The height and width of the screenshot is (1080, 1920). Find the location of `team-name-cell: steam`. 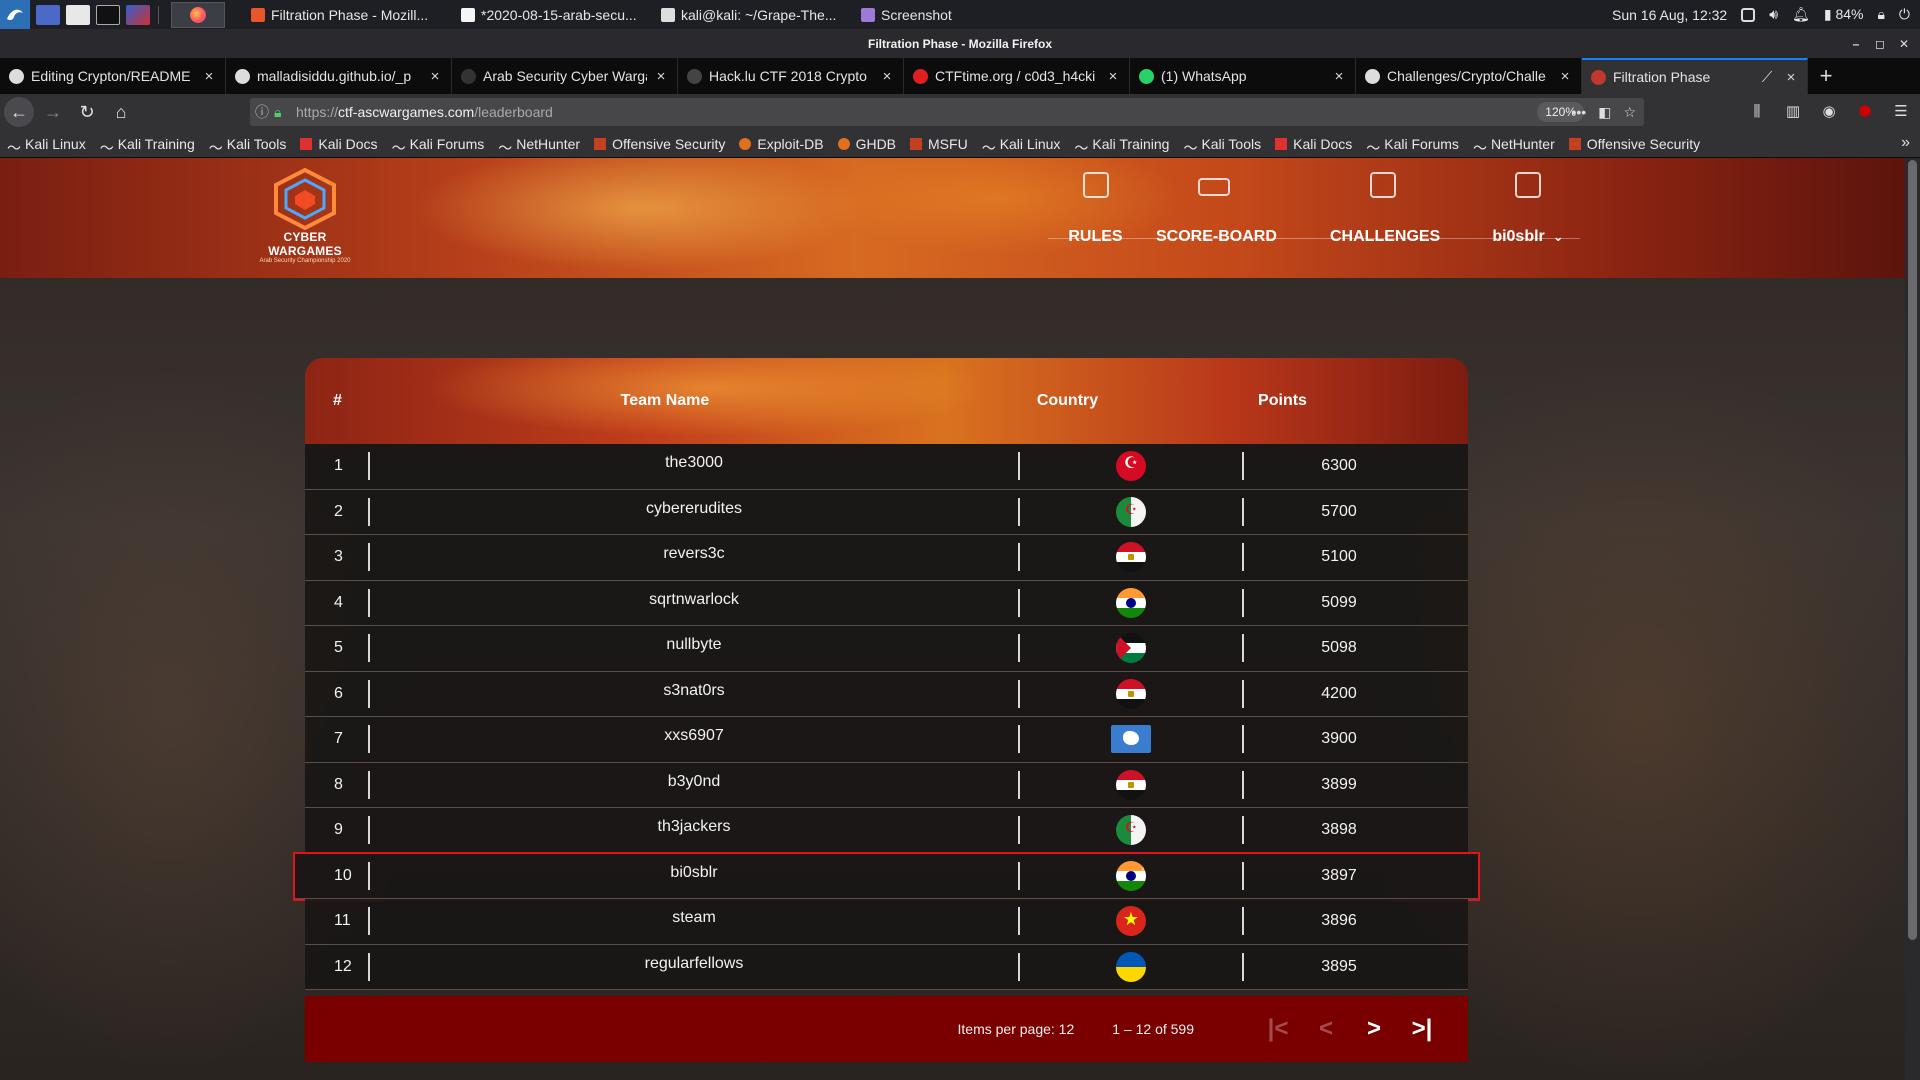

team-name-cell: steam is located at coordinates (694, 918).